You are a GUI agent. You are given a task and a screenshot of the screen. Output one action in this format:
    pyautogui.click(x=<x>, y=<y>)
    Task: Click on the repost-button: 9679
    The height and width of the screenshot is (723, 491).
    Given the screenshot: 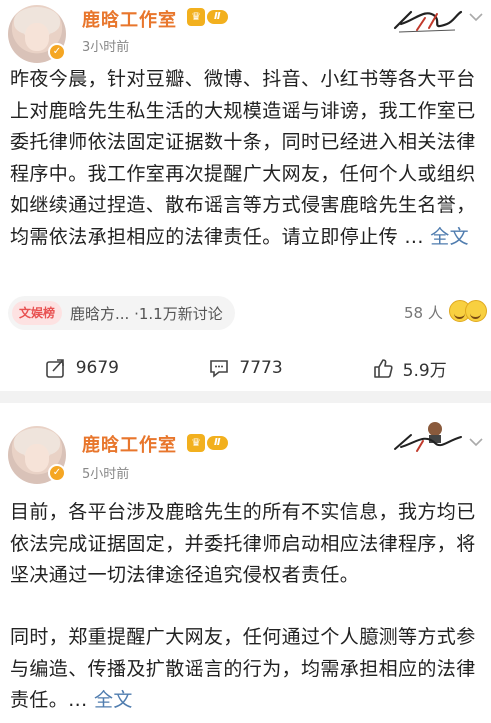 What is the action you would take?
    pyautogui.click(x=82, y=368)
    